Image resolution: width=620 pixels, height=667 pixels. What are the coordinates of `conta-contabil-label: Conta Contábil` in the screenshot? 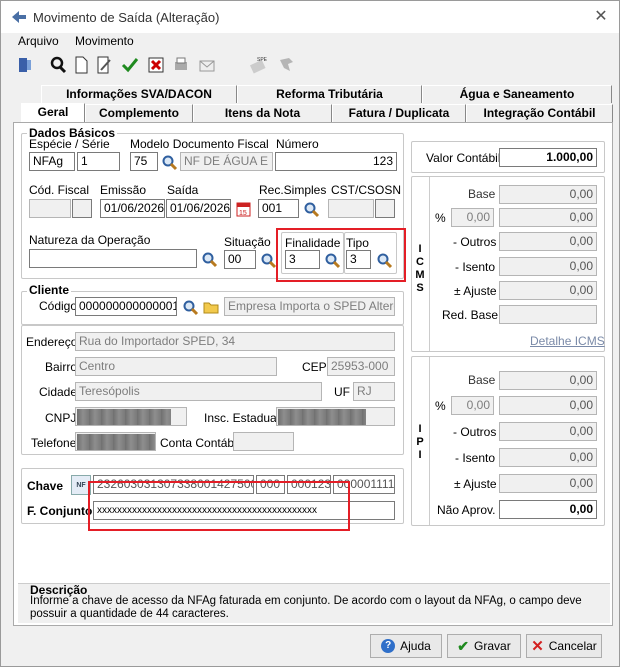 It's located at (200, 443).